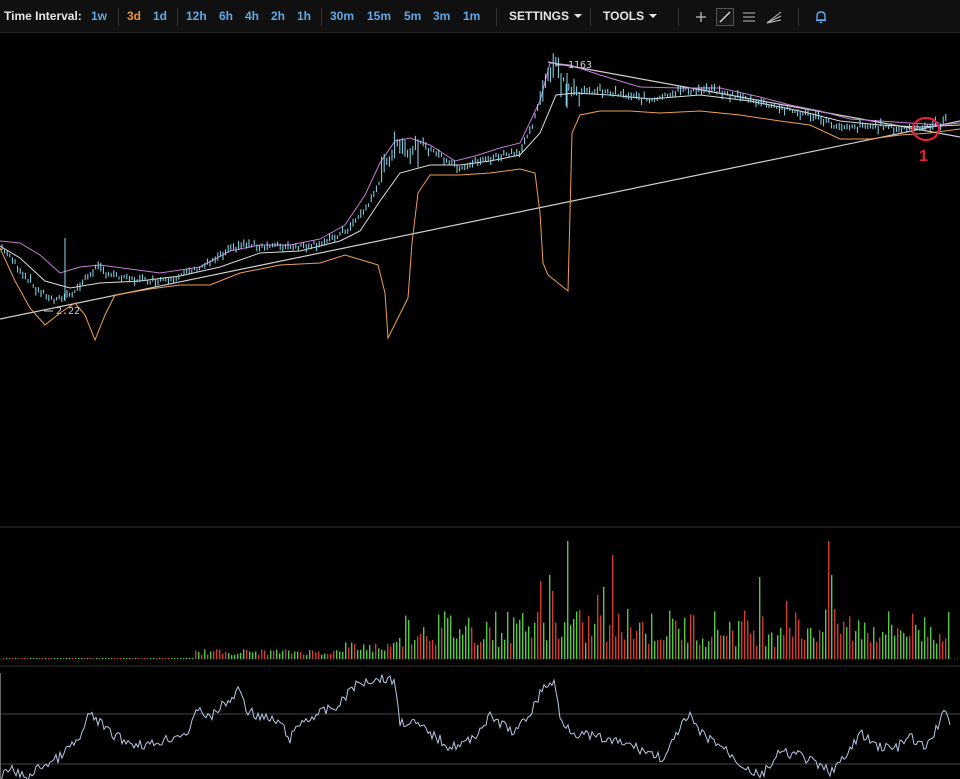 The image size is (960, 779). What do you see at coordinates (379, 16) in the screenshot?
I see `interval-15m: 15m` at bounding box center [379, 16].